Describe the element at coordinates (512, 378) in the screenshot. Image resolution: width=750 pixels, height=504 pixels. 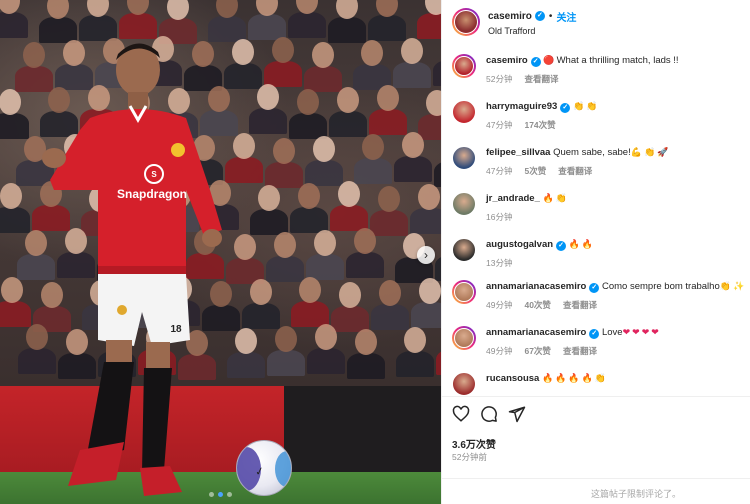
I see `comment-username: rucansousa` at that location.